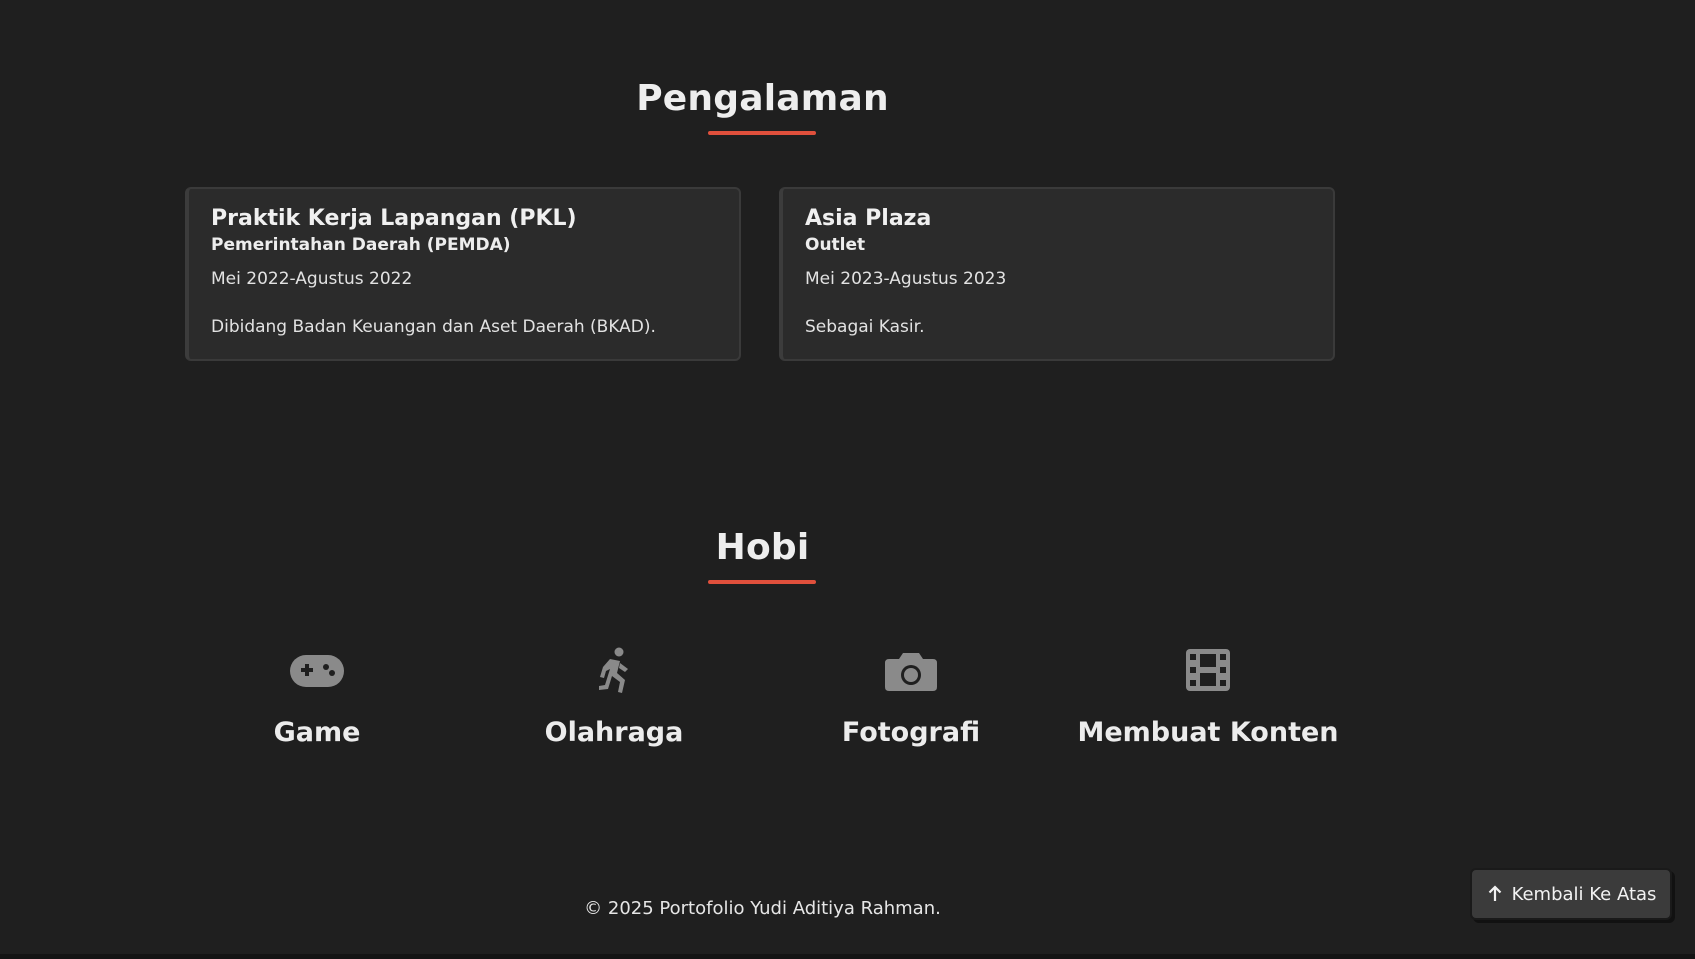 The height and width of the screenshot is (959, 1695). I want to click on hobby-item-fotografi: Fotografi, so click(911, 696).